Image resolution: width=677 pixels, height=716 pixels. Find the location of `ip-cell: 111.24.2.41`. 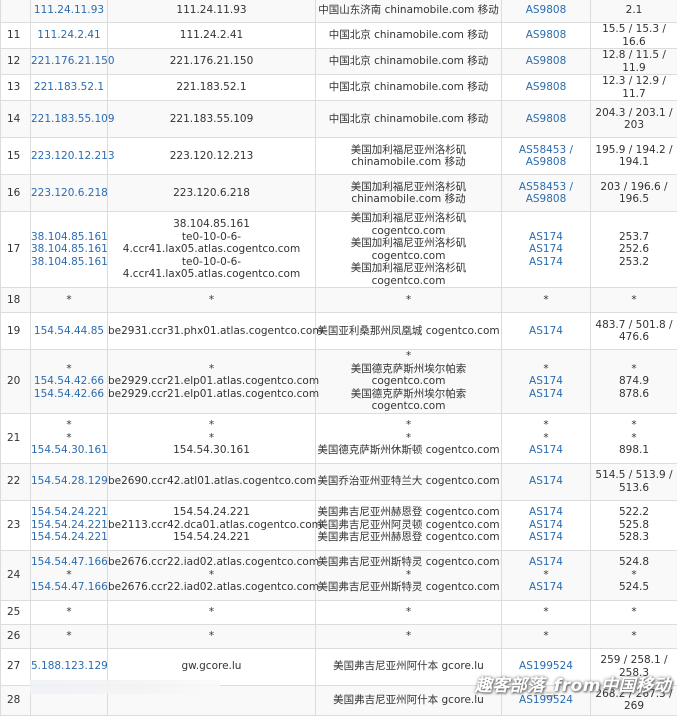

ip-cell: 111.24.2.41 is located at coordinates (69, 36).